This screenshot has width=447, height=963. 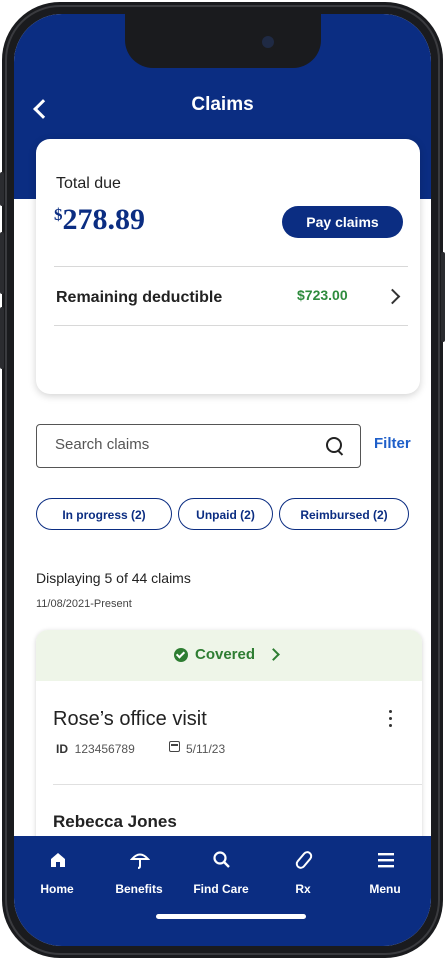 I want to click on home-icon, so click(x=58, y=860).